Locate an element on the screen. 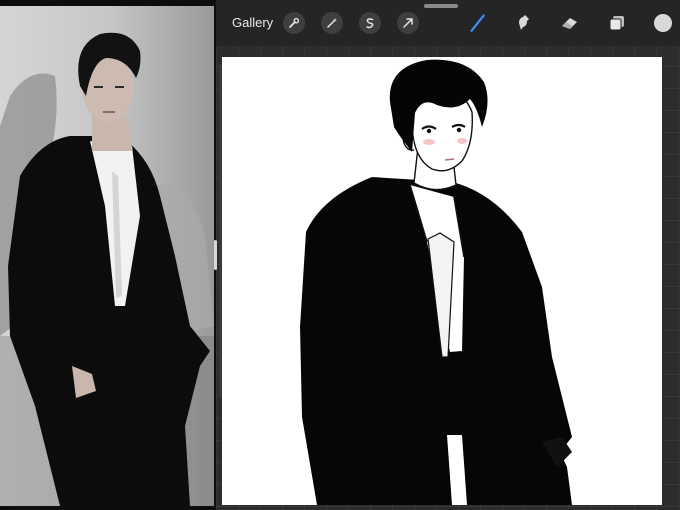 The image size is (680, 510). color-button is located at coordinates (663, 23).